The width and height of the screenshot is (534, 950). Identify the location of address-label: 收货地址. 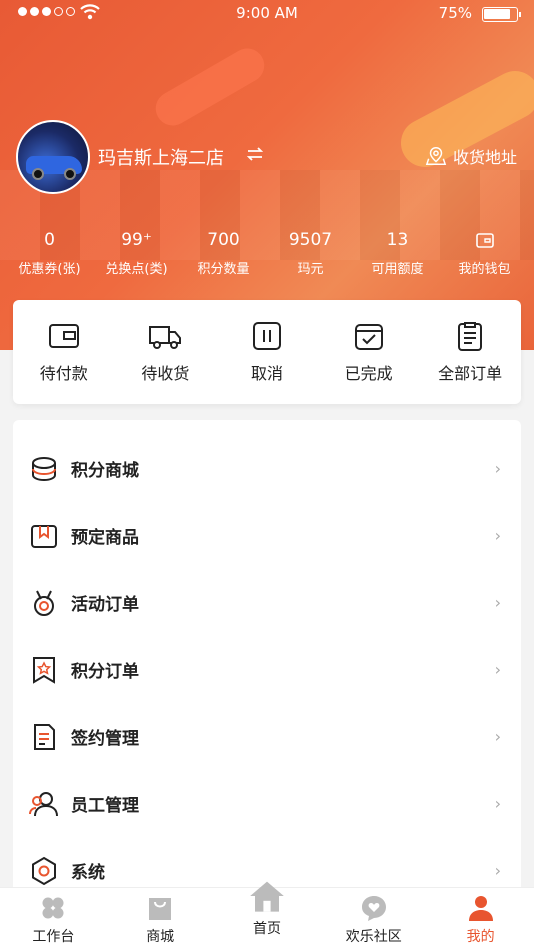
(485, 157).